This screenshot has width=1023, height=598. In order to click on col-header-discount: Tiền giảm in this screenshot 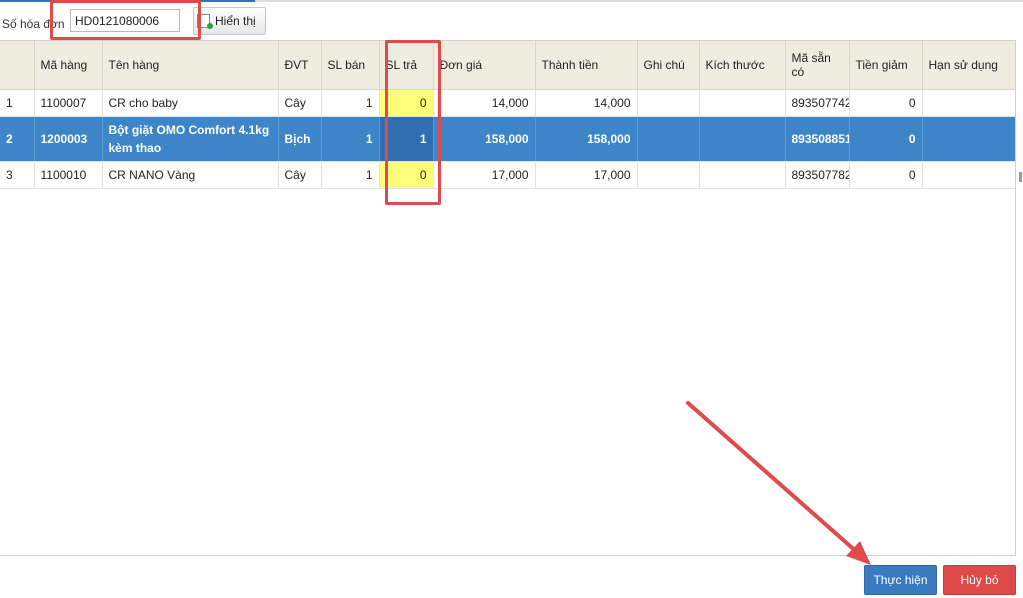, I will do `click(886, 65)`.